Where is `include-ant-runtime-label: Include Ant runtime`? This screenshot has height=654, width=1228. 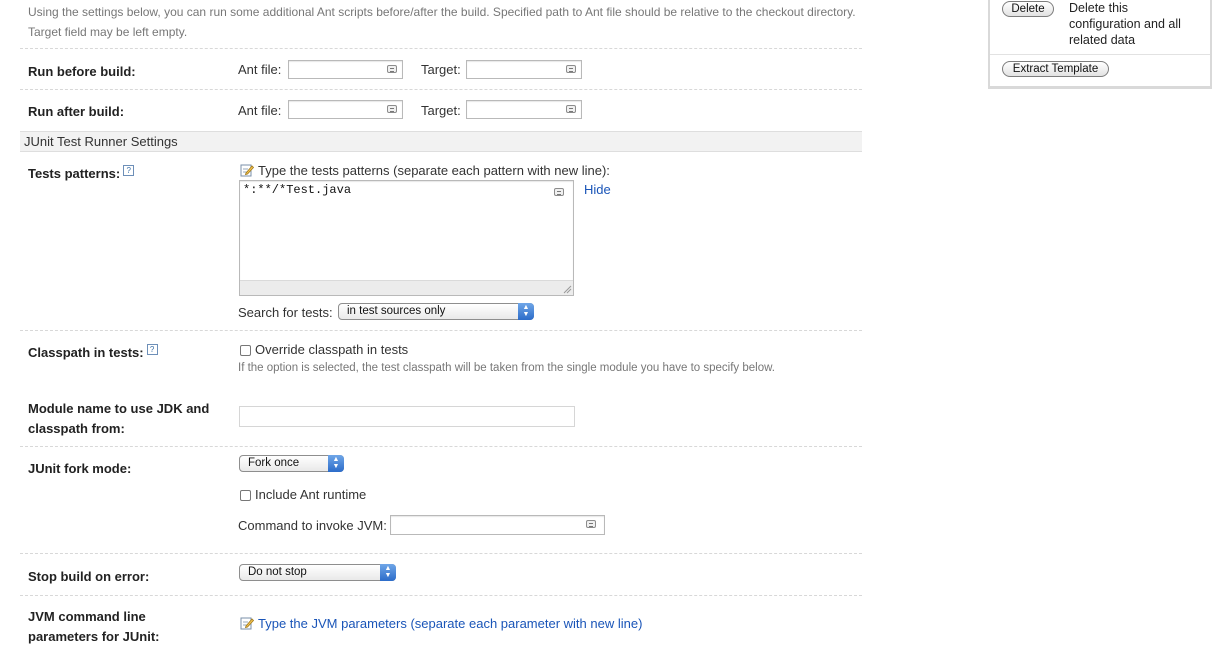
include-ant-runtime-label: Include Ant runtime is located at coordinates (311, 494).